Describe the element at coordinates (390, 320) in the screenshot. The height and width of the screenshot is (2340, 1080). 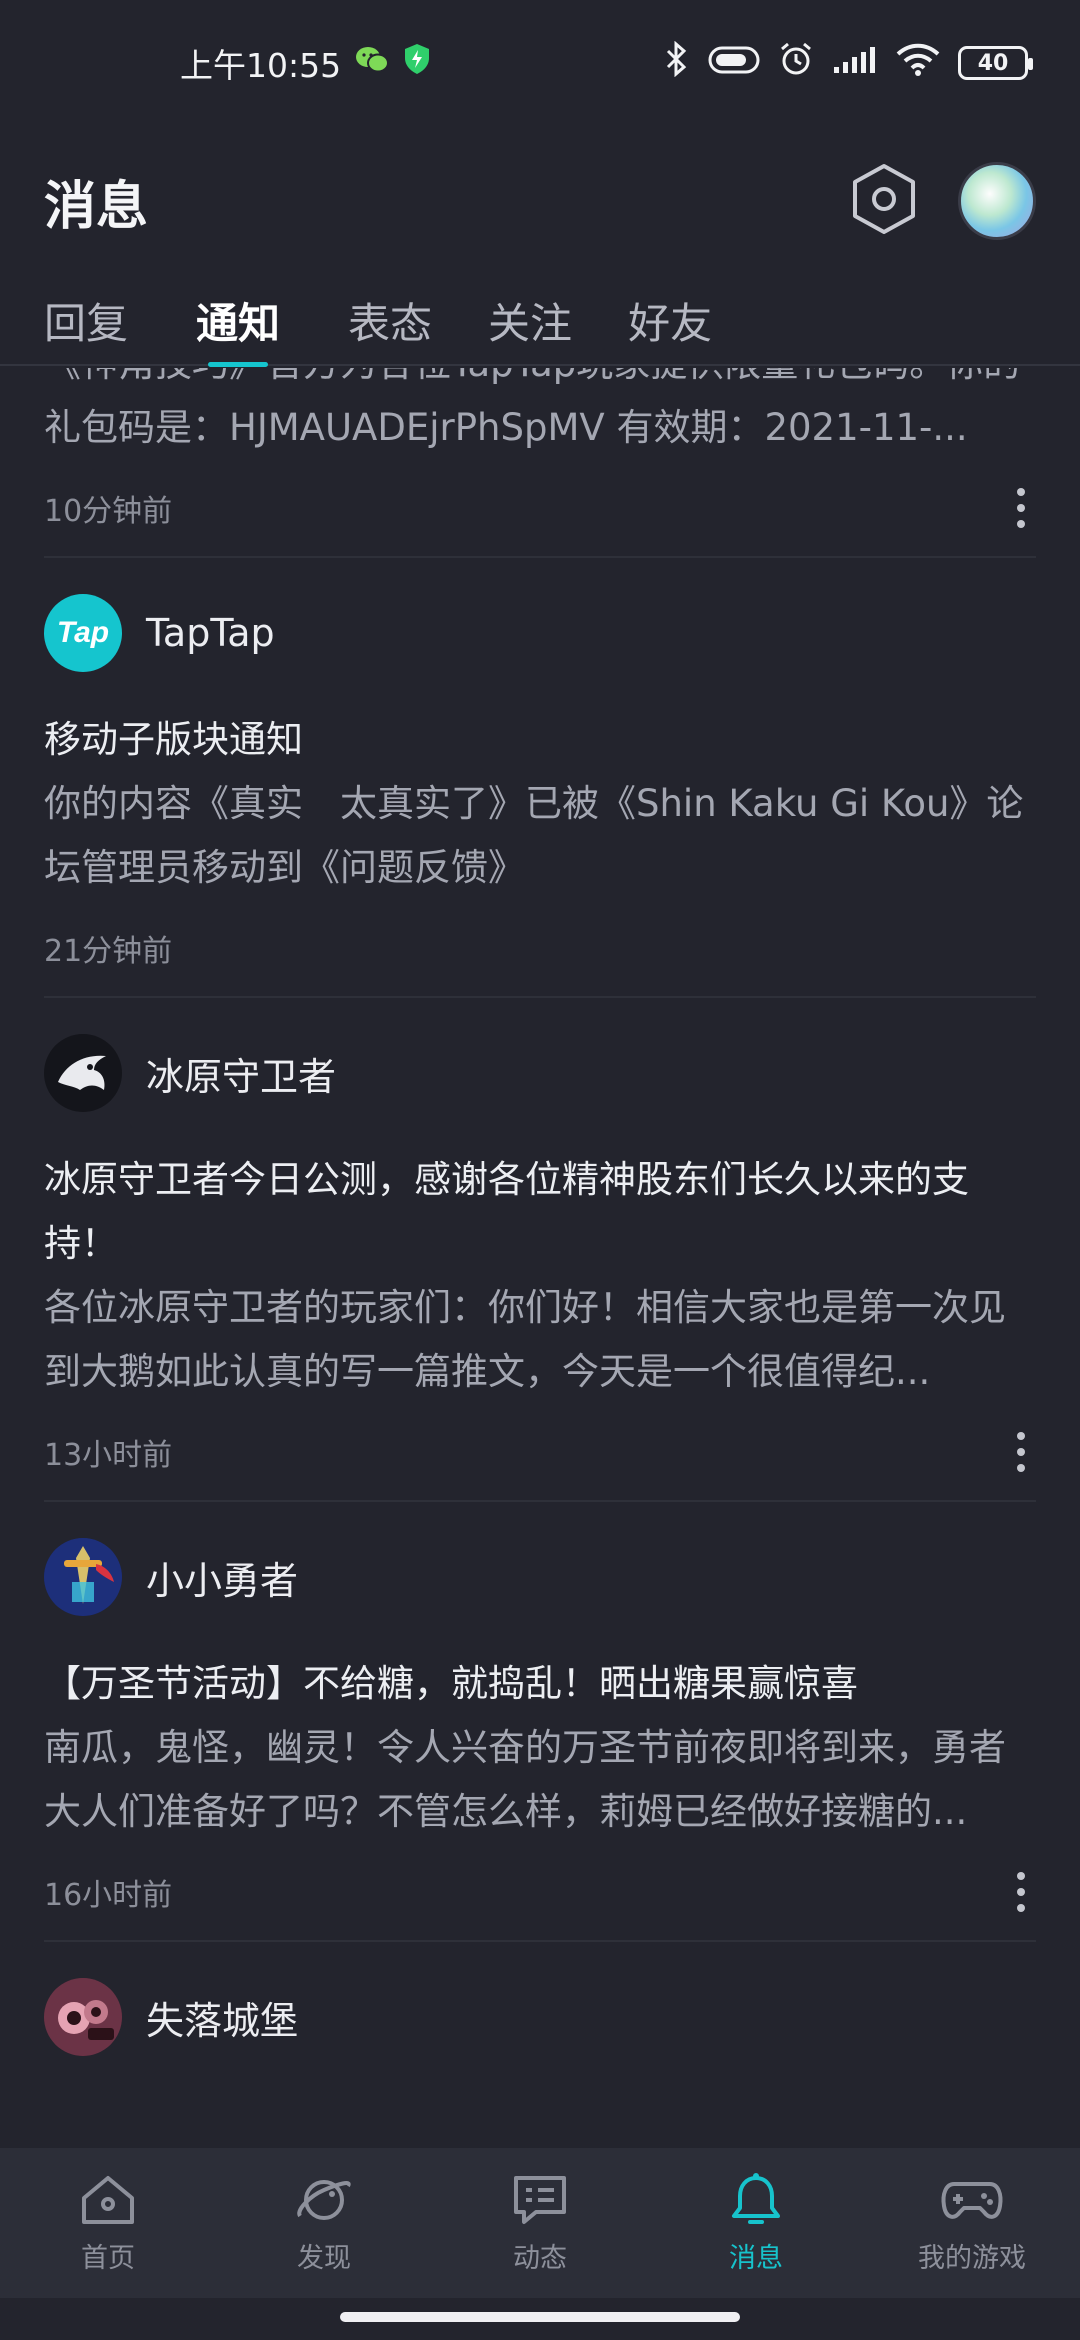
I see `tab-reactions: 表态` at that location.